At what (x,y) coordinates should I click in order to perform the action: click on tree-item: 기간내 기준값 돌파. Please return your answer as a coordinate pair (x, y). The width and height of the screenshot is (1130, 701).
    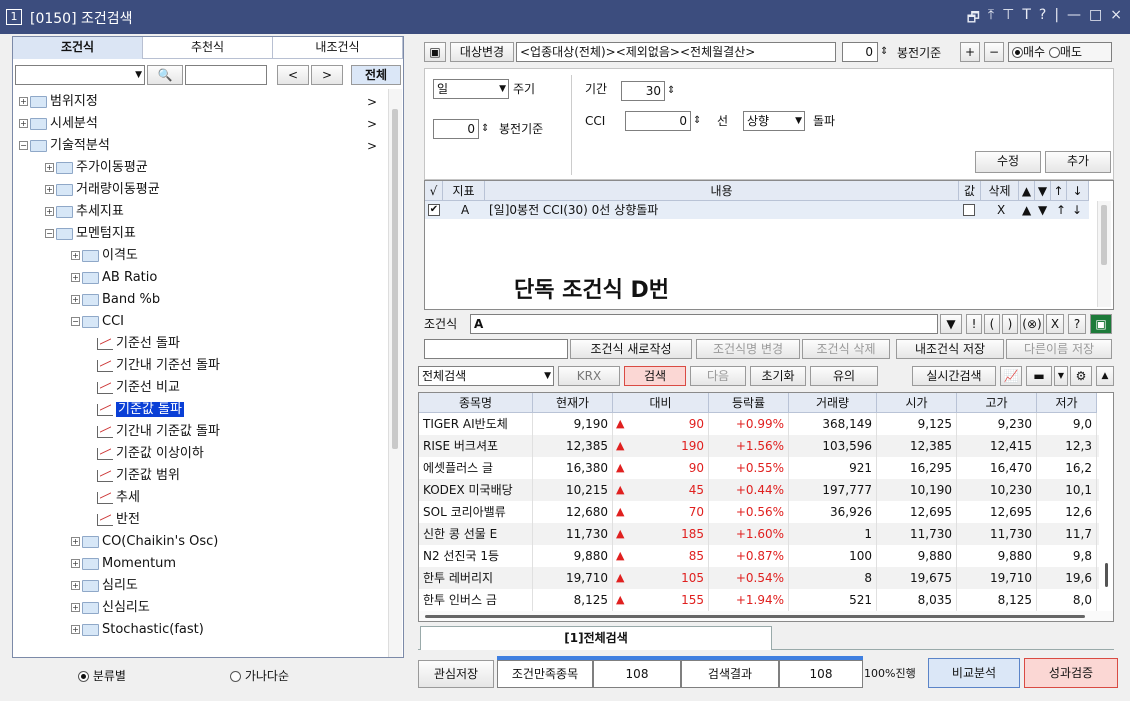
    Looking at the image, I should click on (158, 432).